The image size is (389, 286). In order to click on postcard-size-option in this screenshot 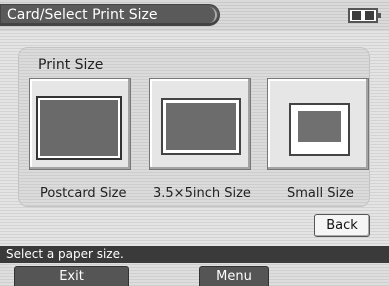, I will do `click(80, 124)`.